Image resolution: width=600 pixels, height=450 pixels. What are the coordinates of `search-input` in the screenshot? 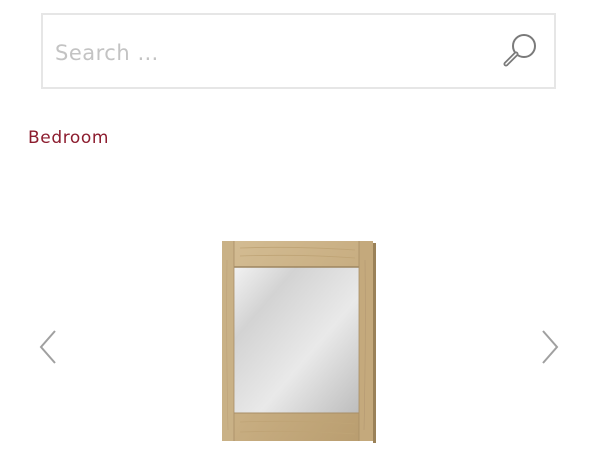 It's located at (265, 53).